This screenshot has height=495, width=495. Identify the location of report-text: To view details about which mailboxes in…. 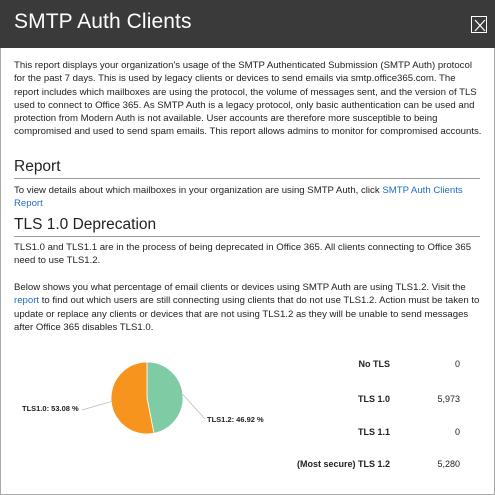
(248, 197).